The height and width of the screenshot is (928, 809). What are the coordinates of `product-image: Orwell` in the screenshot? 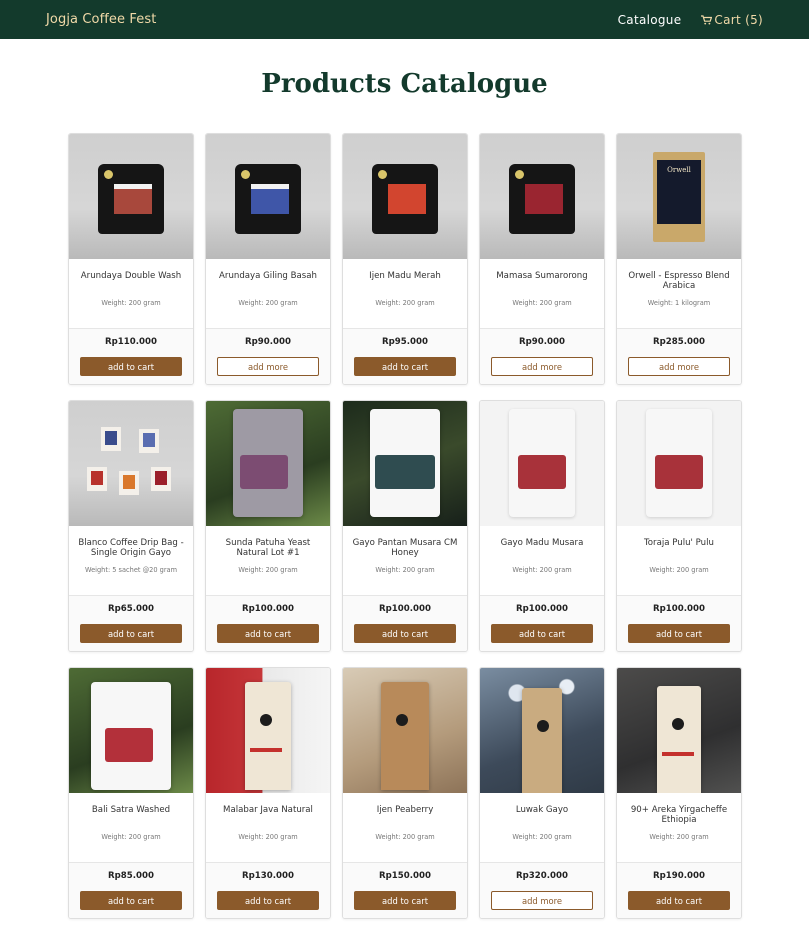 It's located at (679, 196).